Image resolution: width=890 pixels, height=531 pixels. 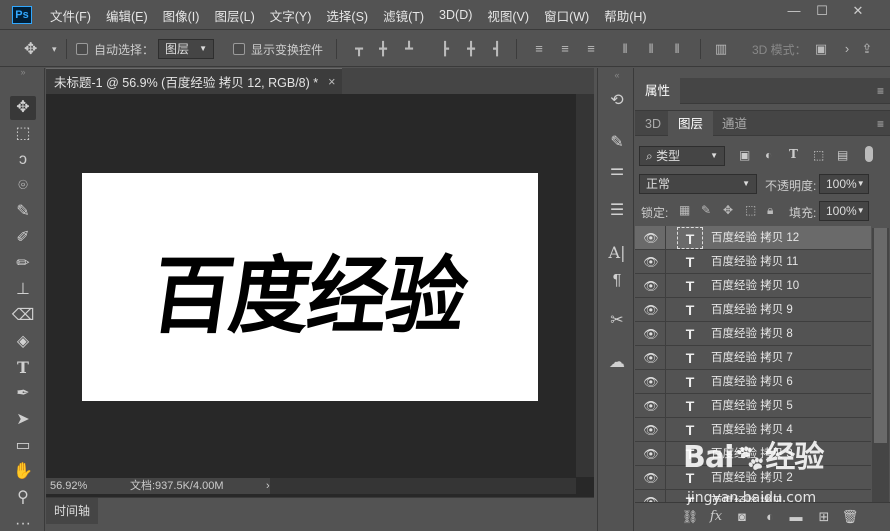 I want to click on paint-bucket-tool-icon: ◈, so click(x=23, y=342).